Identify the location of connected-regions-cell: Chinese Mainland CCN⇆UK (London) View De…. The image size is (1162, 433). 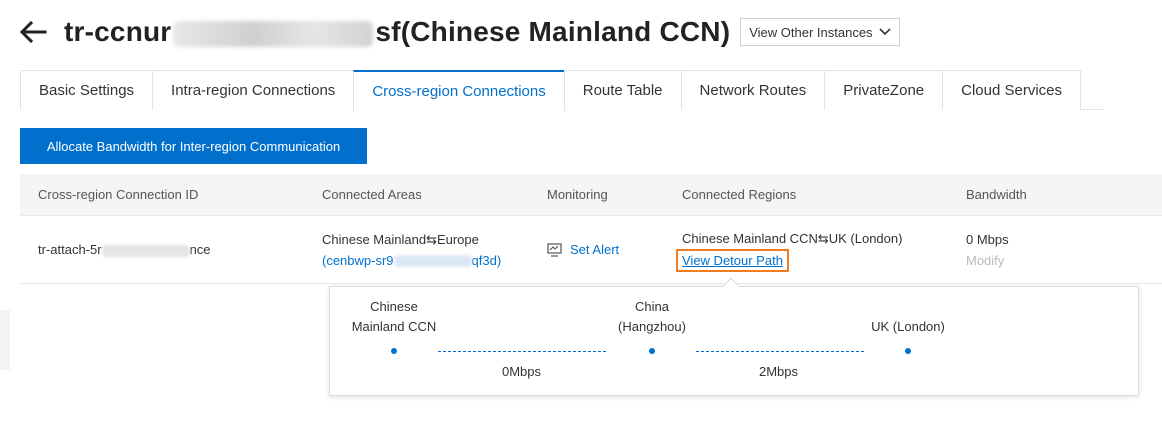
(789, 250).